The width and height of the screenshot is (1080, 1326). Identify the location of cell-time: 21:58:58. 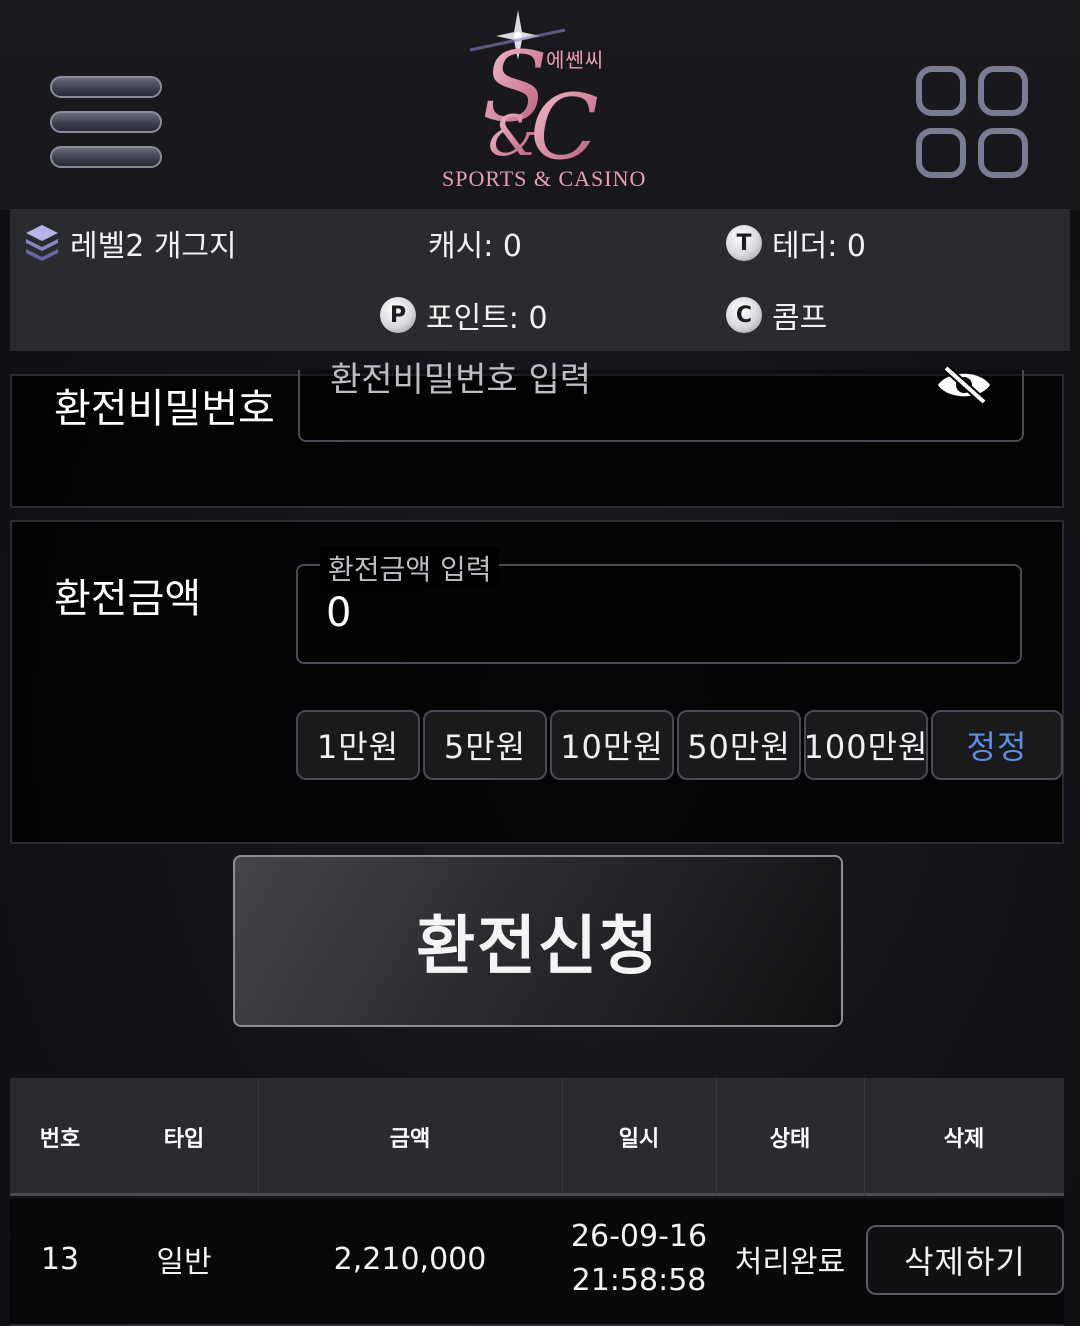
(639, 1280).